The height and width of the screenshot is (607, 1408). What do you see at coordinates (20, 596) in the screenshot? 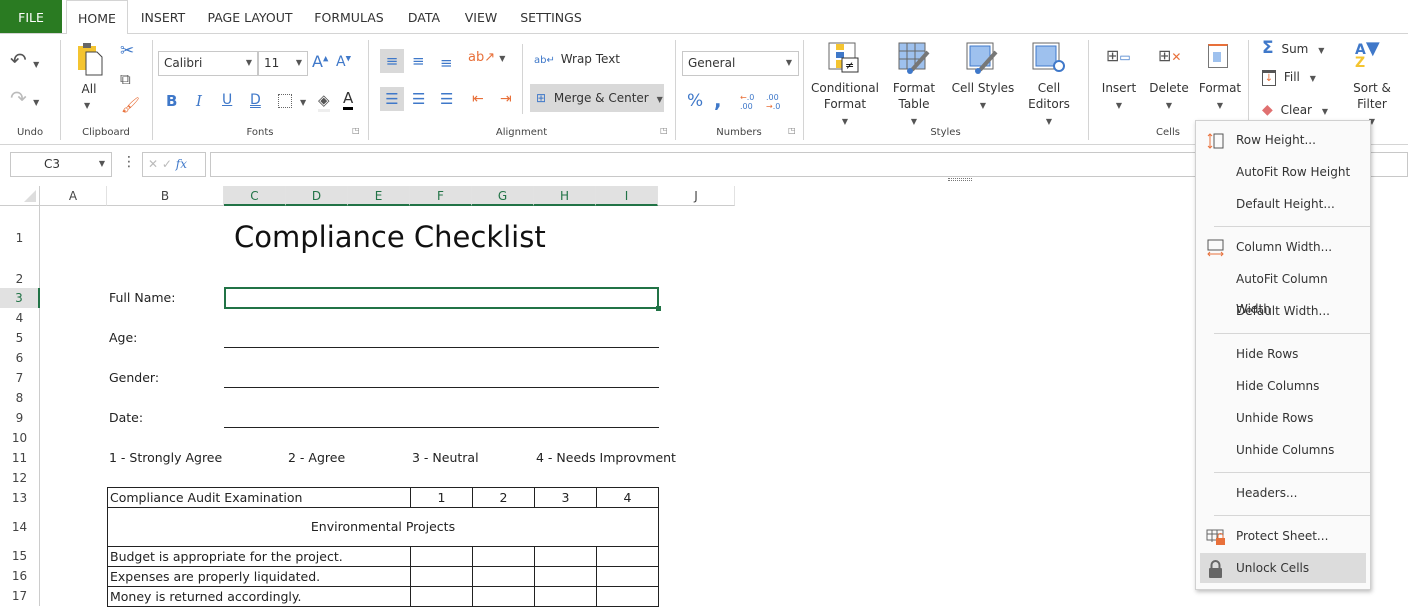
I see `row-header-17: 17` at bounding box center [20, 596].